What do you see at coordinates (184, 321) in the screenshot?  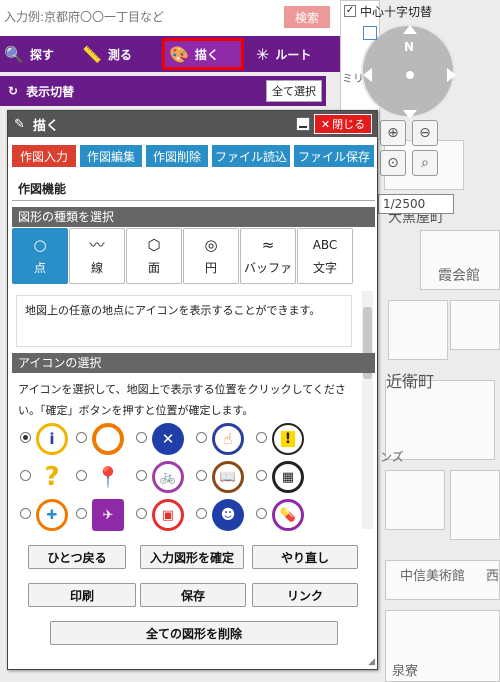 I see `description-text: 地図上の任意の地点にアイコンを表示することができます。` at bounding box center [184, 321].